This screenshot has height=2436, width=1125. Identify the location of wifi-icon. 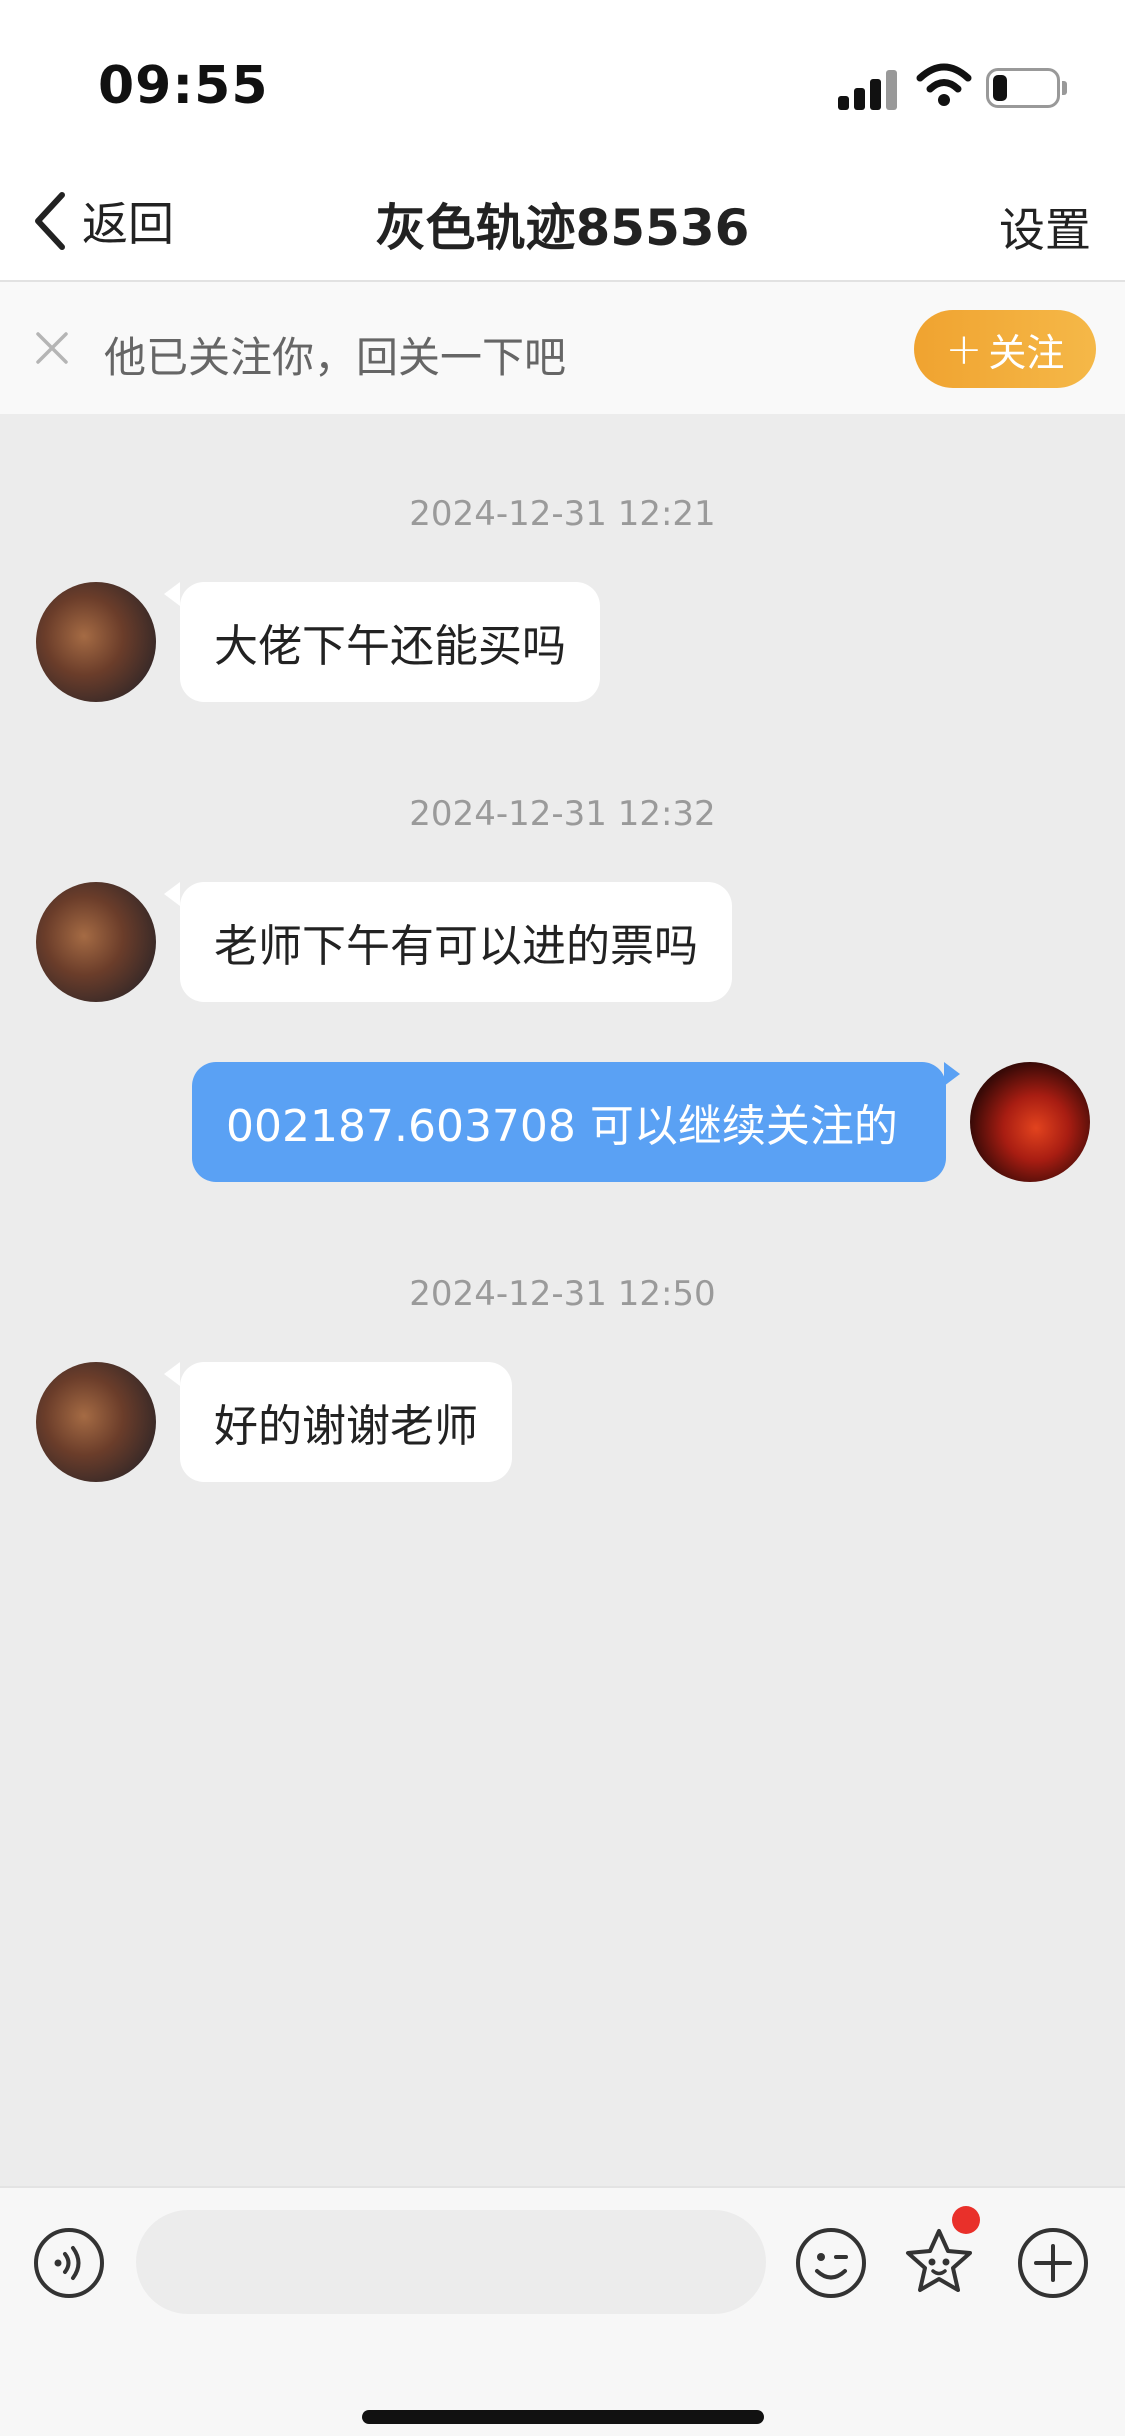
(944, 84).